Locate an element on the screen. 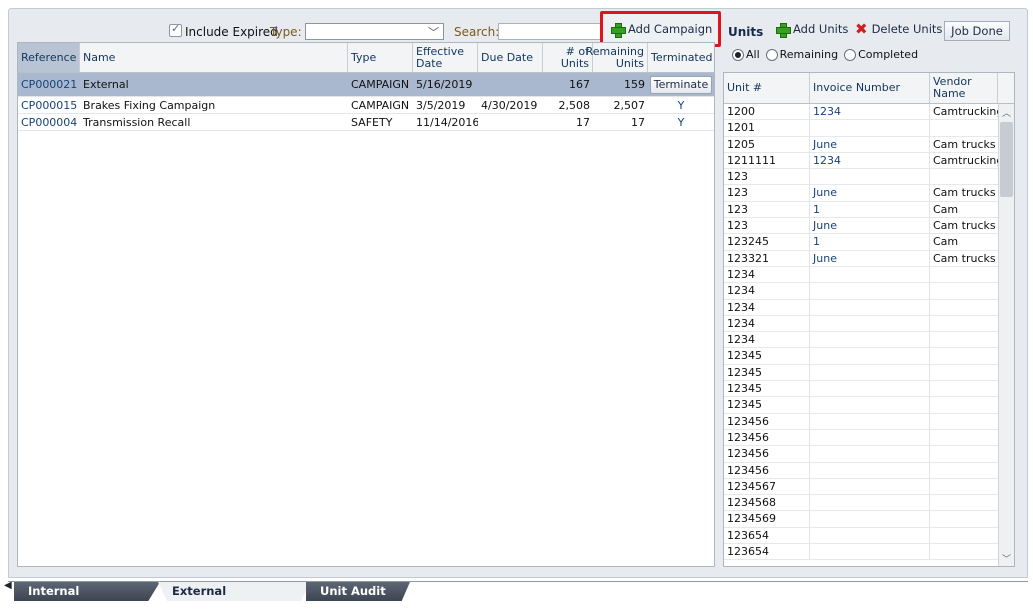 The height and width of the screenshot is (614, 1033). filter-completed-option: Completed is located at coordinates (881, 54).